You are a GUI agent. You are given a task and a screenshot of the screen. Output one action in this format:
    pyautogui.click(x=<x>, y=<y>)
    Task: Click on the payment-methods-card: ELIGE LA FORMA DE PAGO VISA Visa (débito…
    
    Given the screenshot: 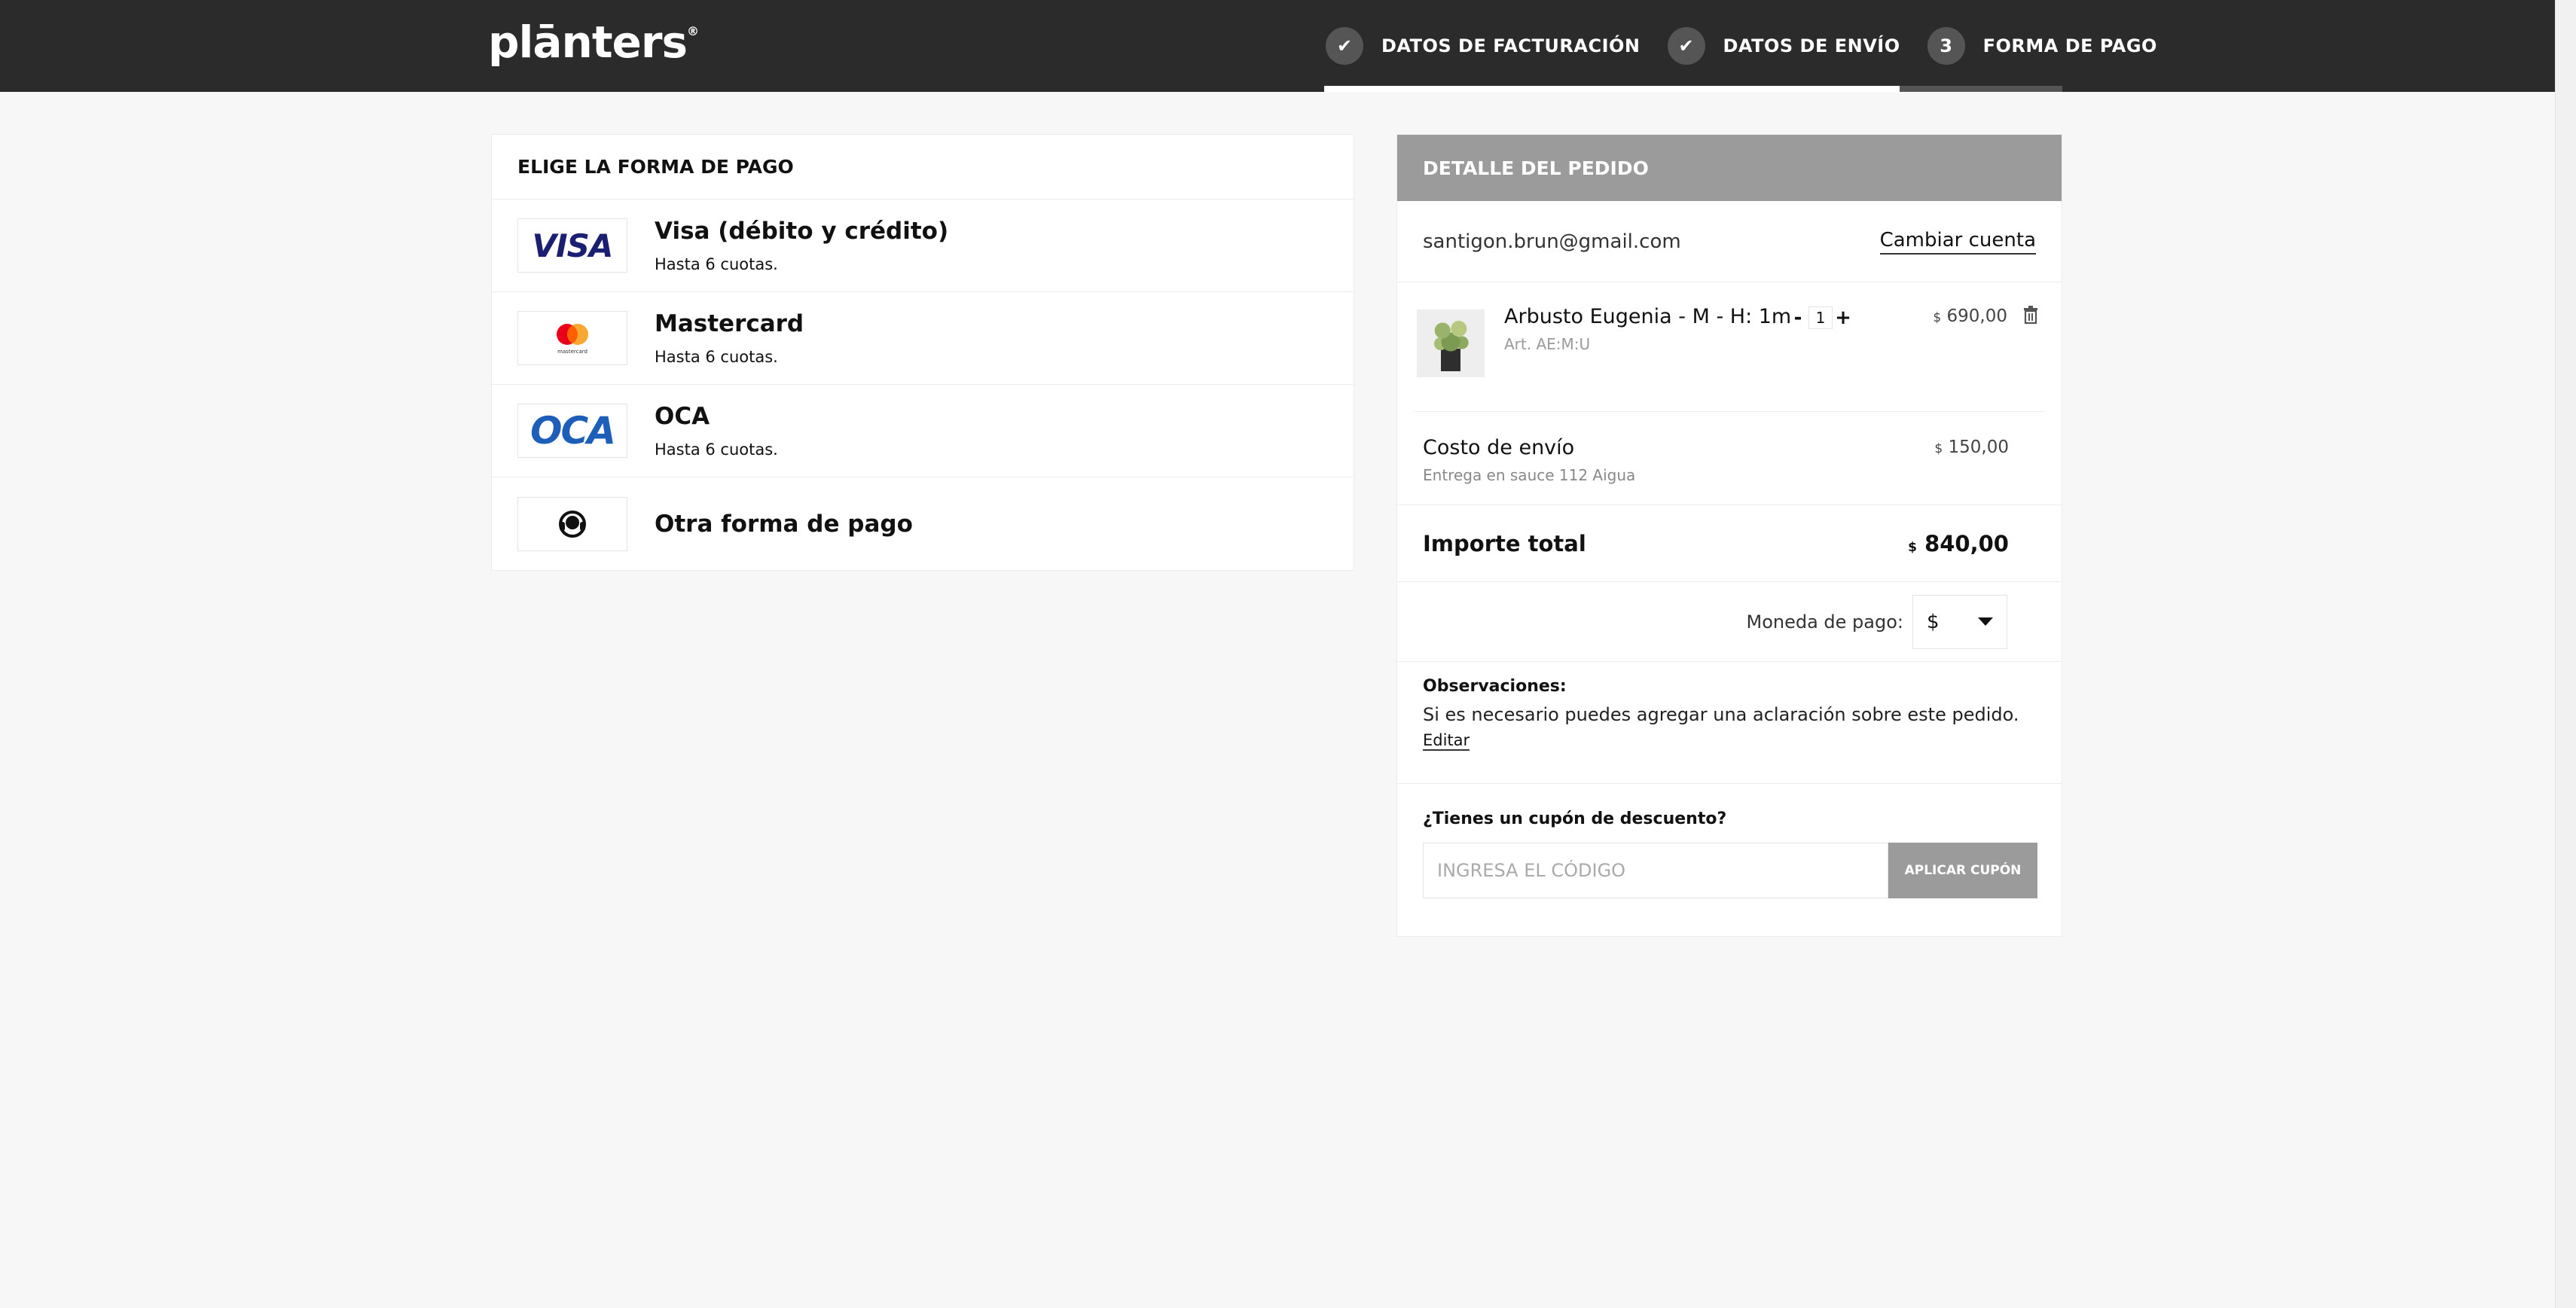 What is the action you would take?
    pyautogui.click(x=923, y=352)
    